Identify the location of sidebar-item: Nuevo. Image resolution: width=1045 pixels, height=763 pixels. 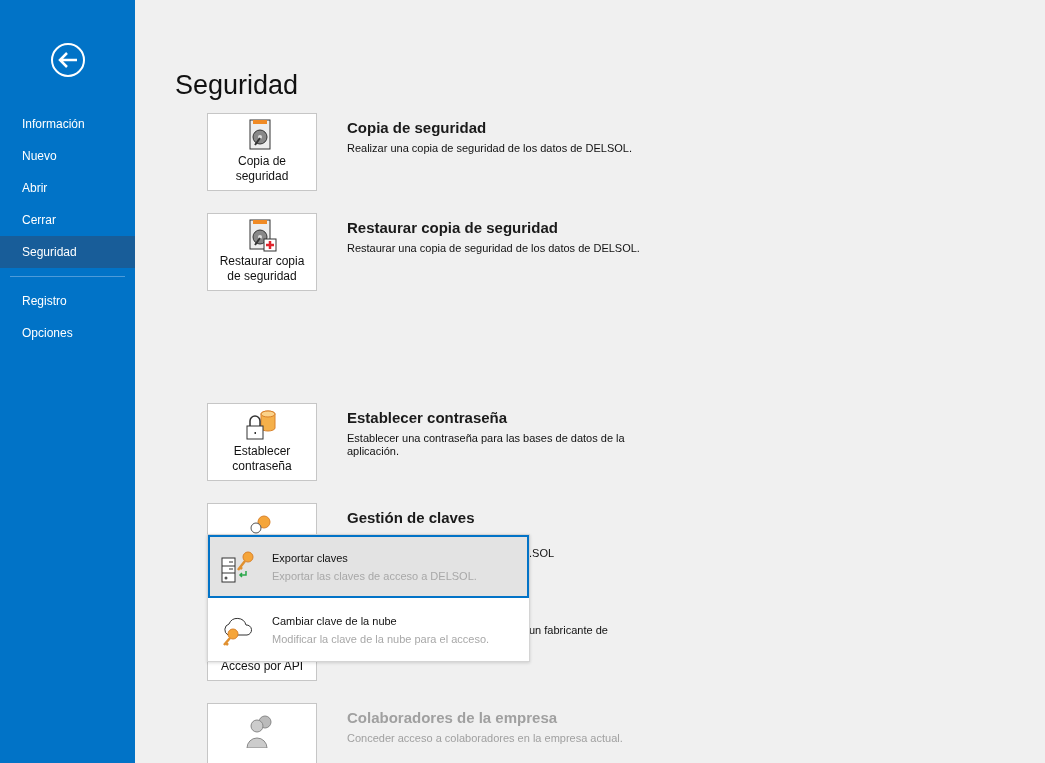
(67, 156).